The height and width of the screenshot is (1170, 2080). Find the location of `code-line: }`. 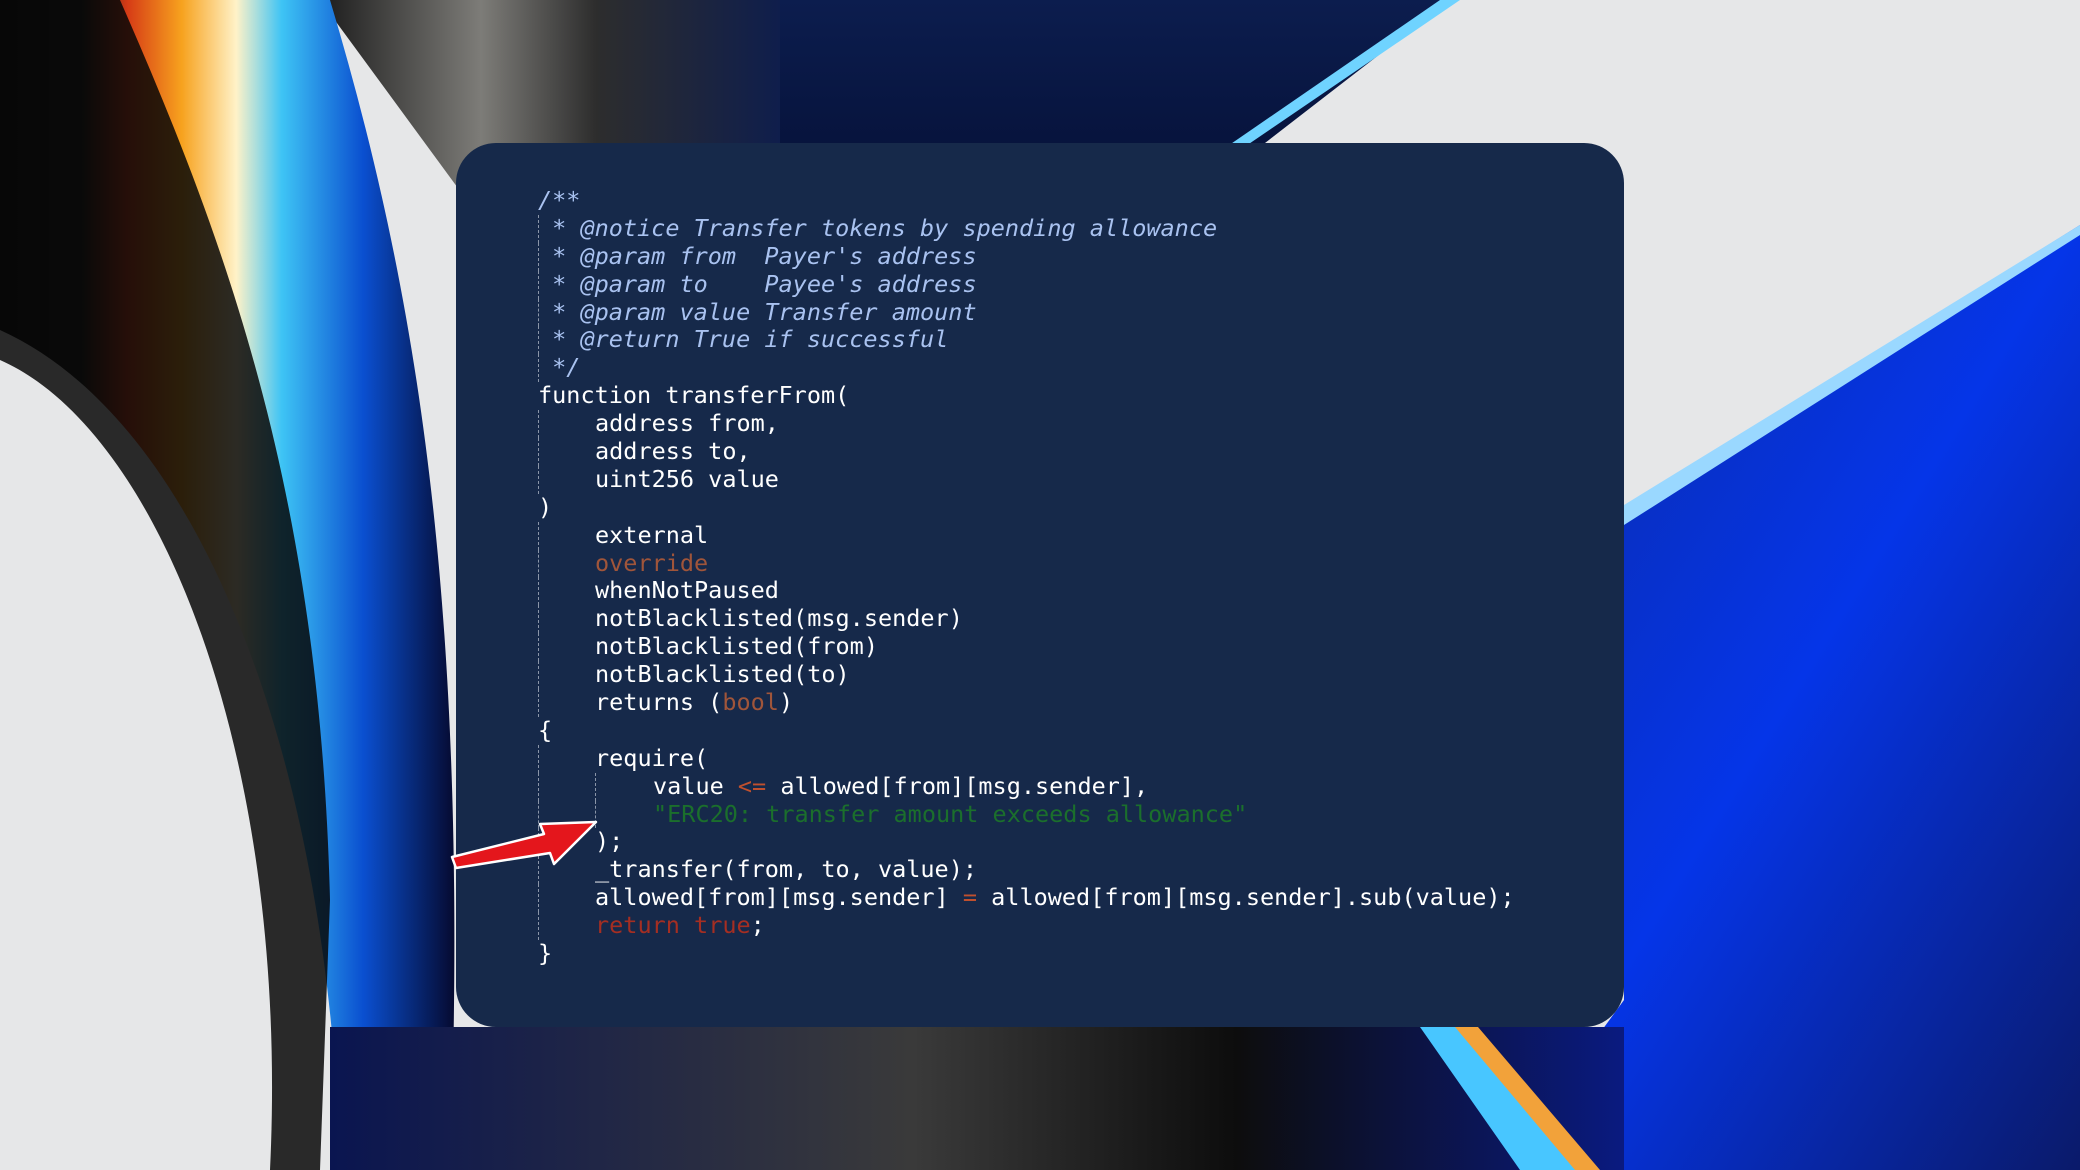

code-line: } is located at coordinates (545, 953).